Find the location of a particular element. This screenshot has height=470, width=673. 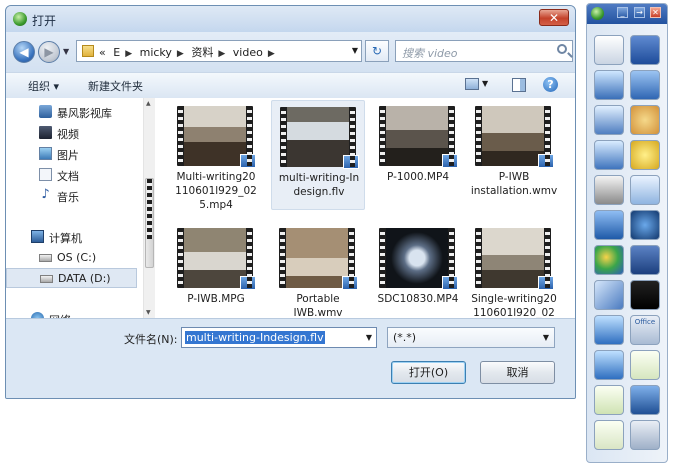

filename-dropdown-icon: ▼ is located at coordinates (369, 337).